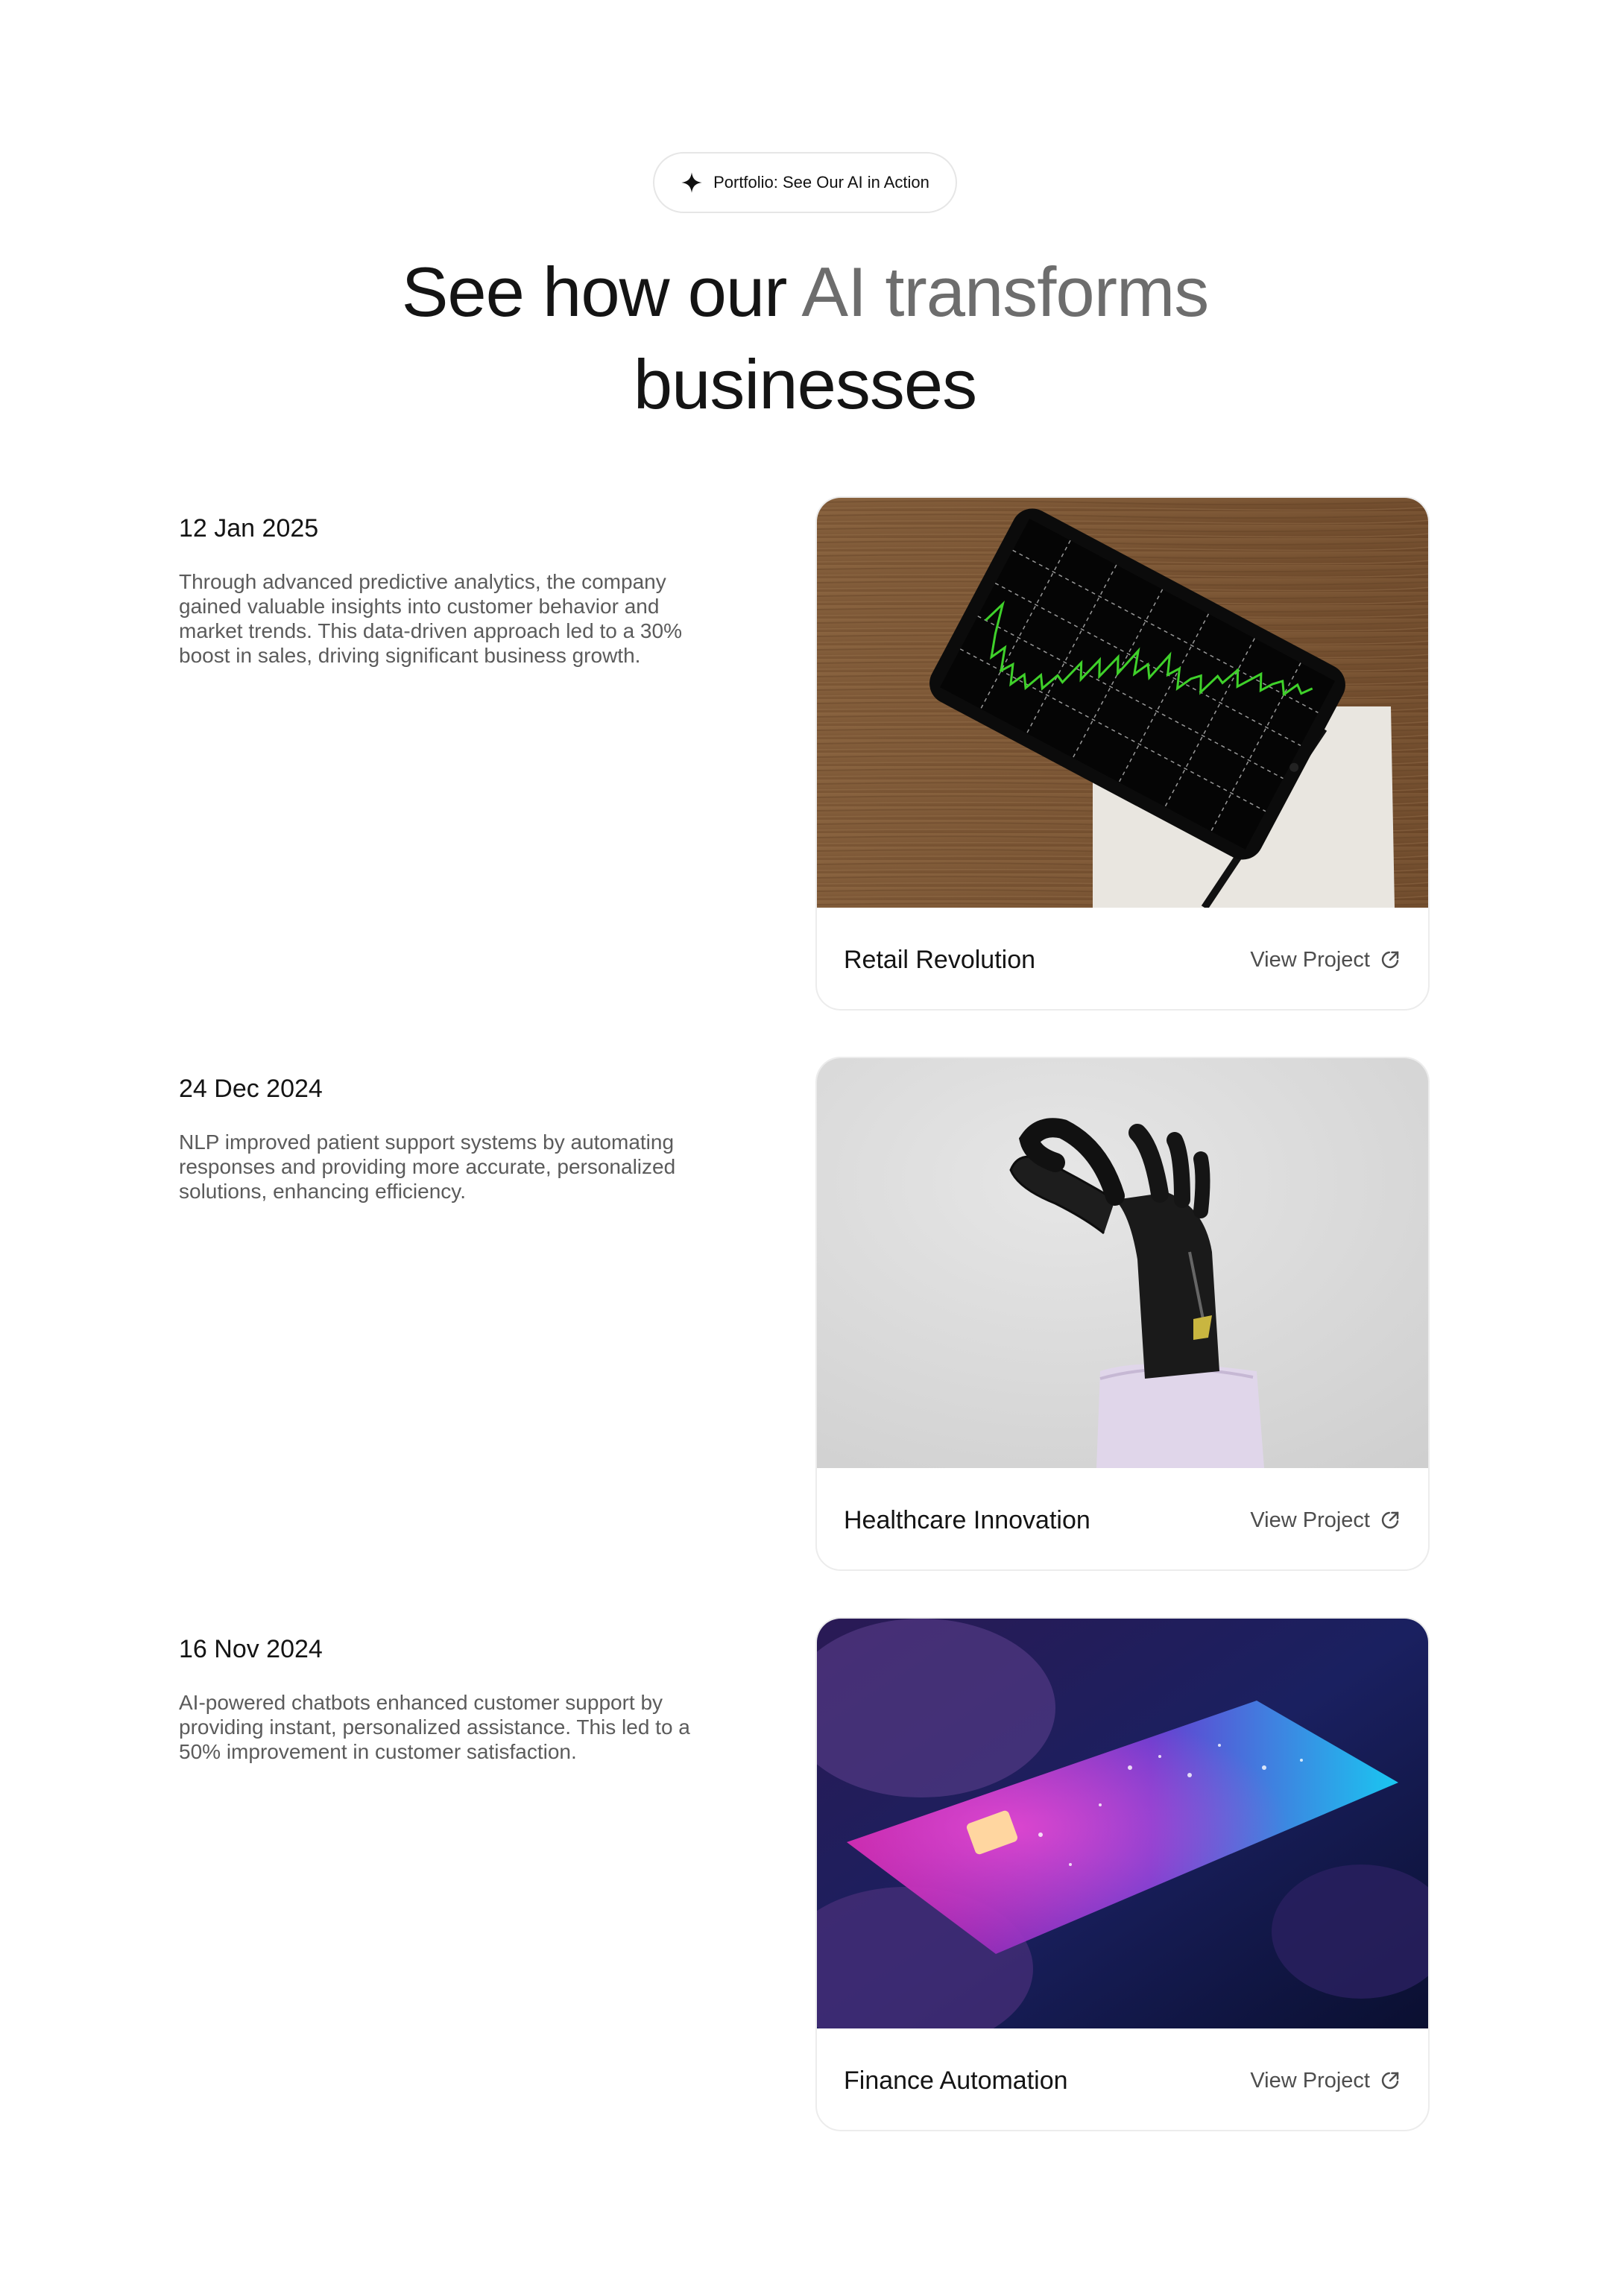 The width and height of the screenshot is (1610, 2296). What do you see at coordinates (956, 2080) in the screenshot?
I see `project-title: Finance Automation` at bounding box center [956, 2080].